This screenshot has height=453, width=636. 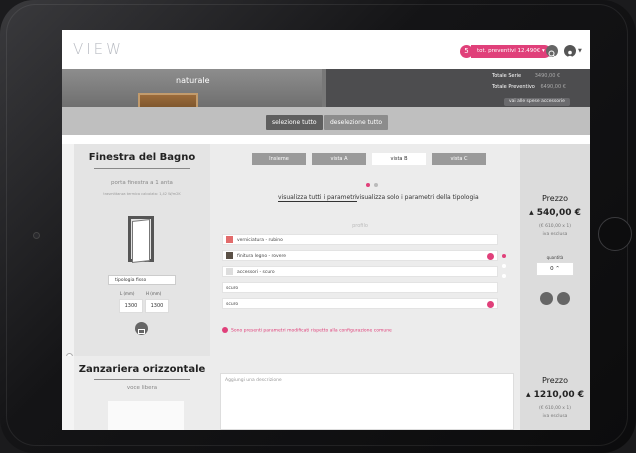 What do you see at coordinates (142, 393) in the screenshot?
I see `product-info-2: Zanzariera orizzontale voce libera` at bounding box center [142, 393].